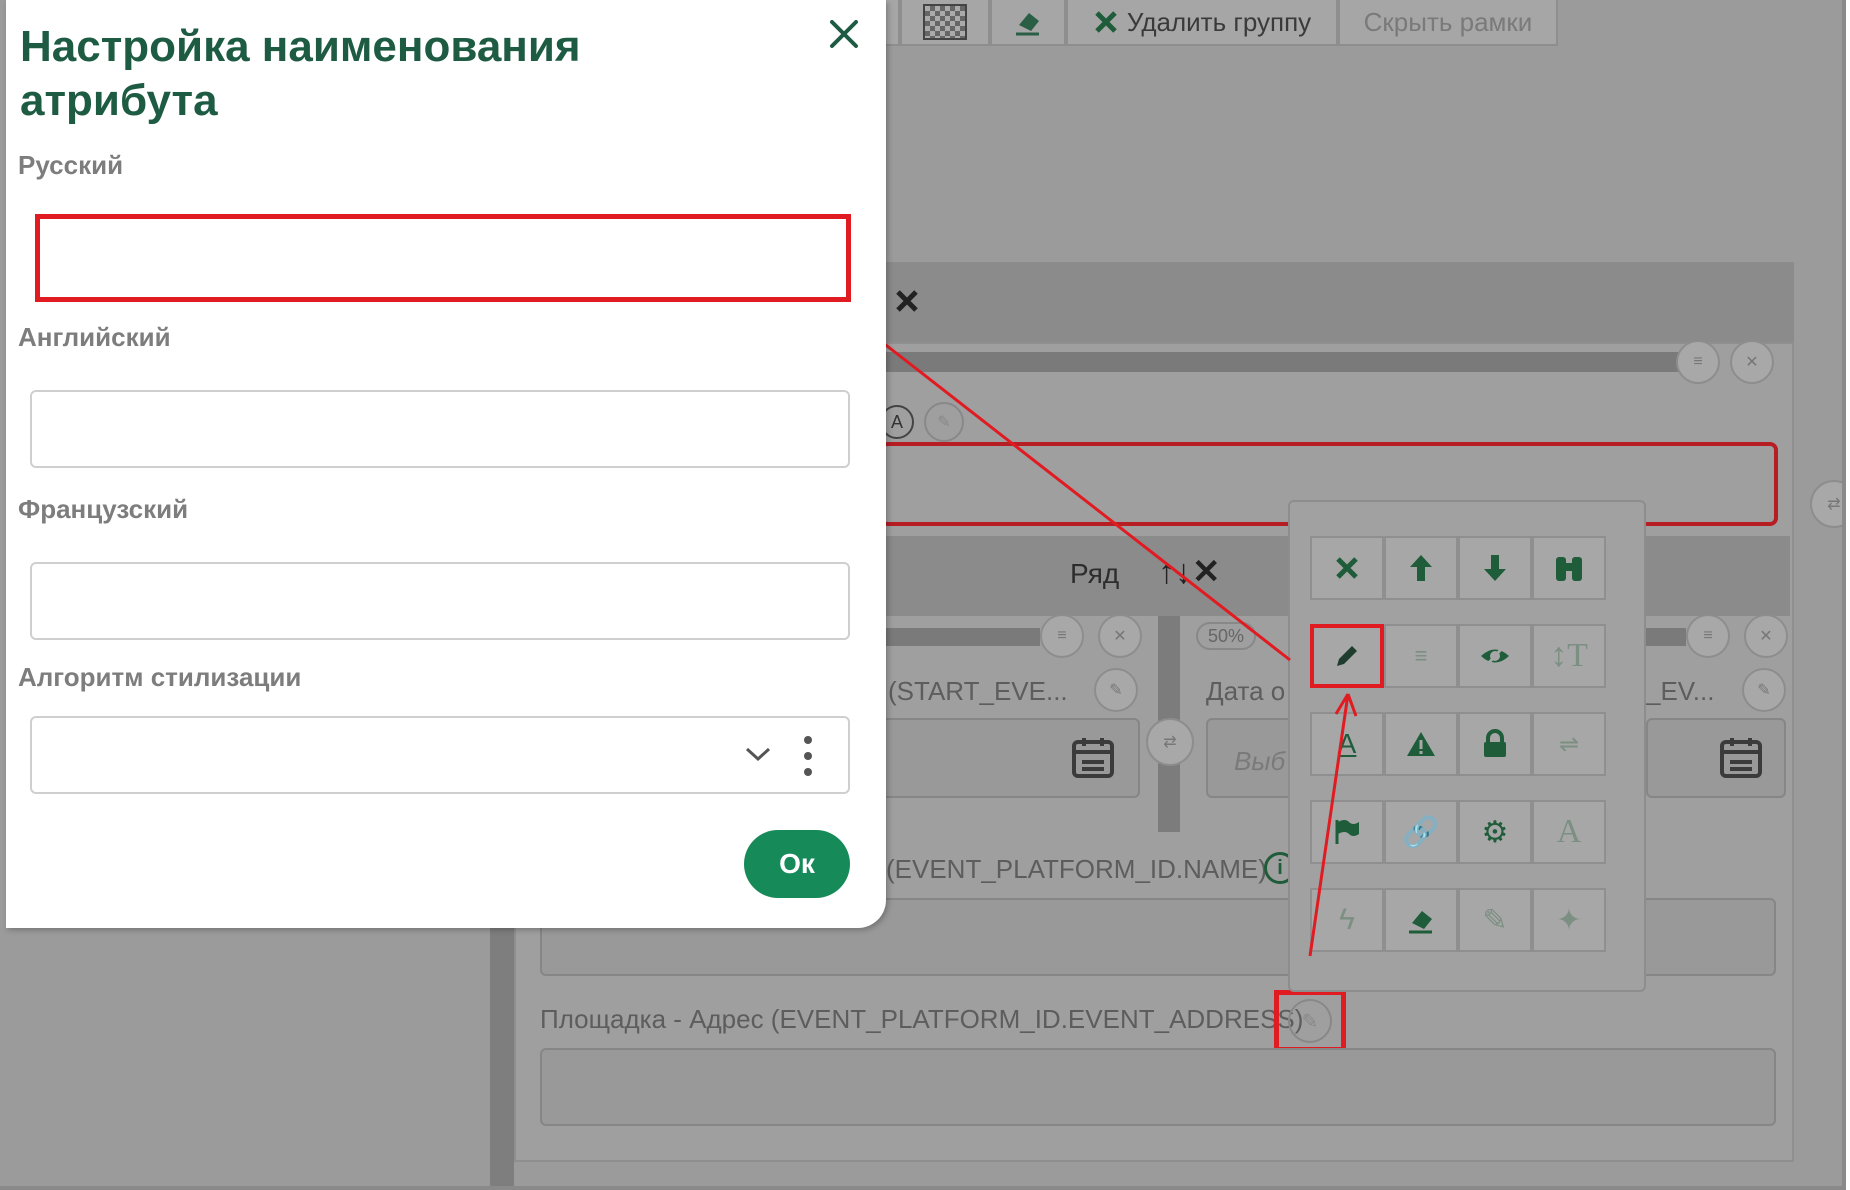 The height and width of the screenshot is (1190, 1850). Describe the element at coordinates (440, 755) in the screenshot. I see `style-algorithm-select` at that location.